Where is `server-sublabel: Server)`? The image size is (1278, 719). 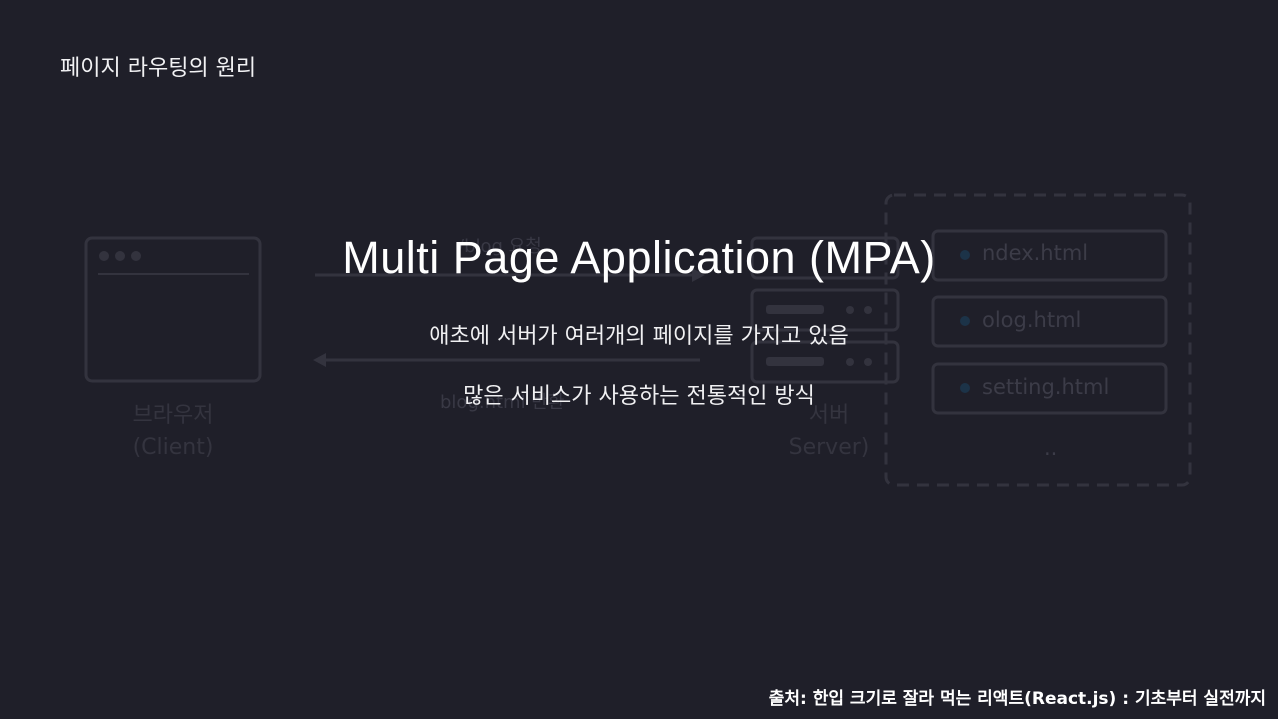 server-sublabel: Server) is located at coordinates (829, 447).